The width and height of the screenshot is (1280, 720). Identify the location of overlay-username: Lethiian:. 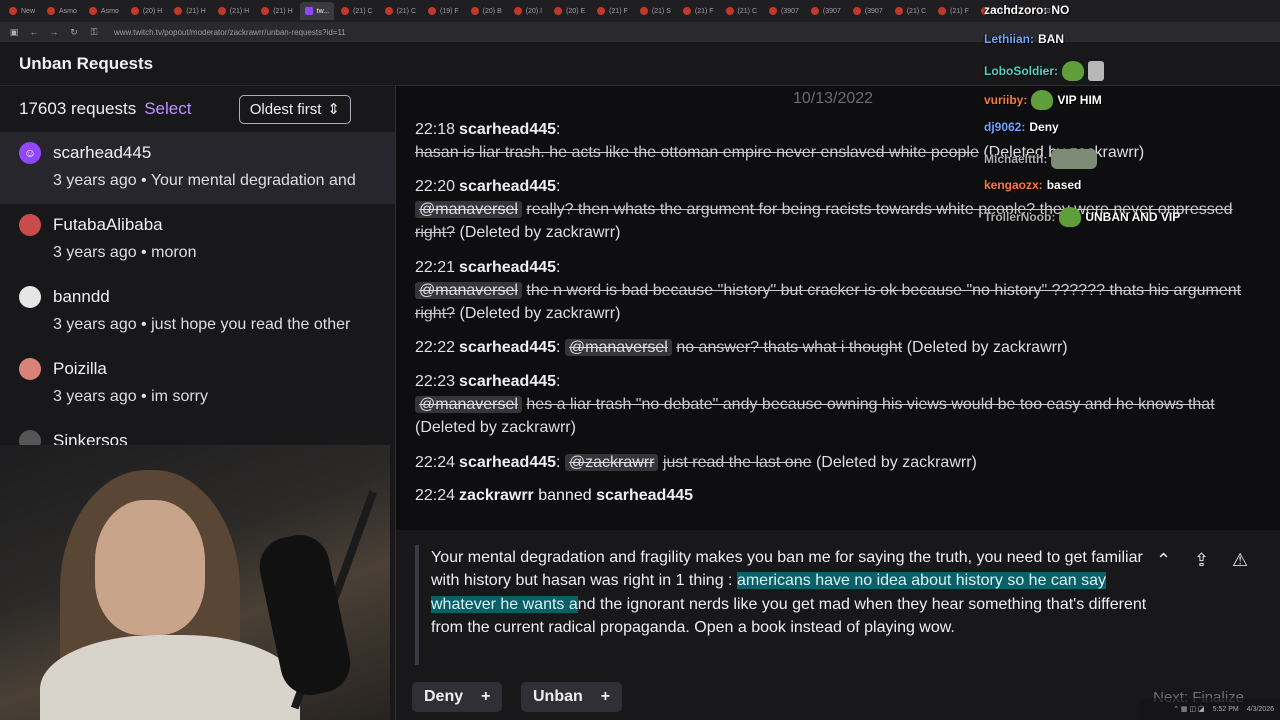
(1009, 39).